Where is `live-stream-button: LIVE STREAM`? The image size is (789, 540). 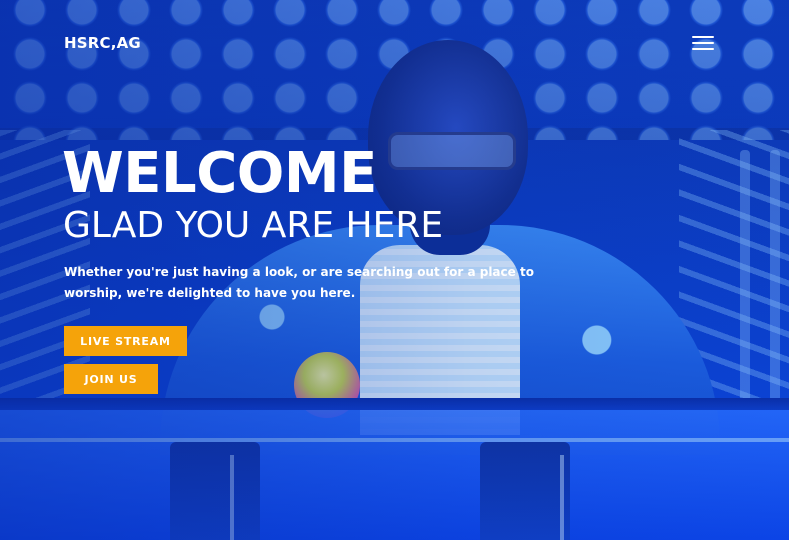
live-stream-button: LIVE STREAM is located at coordinates (125, 341).